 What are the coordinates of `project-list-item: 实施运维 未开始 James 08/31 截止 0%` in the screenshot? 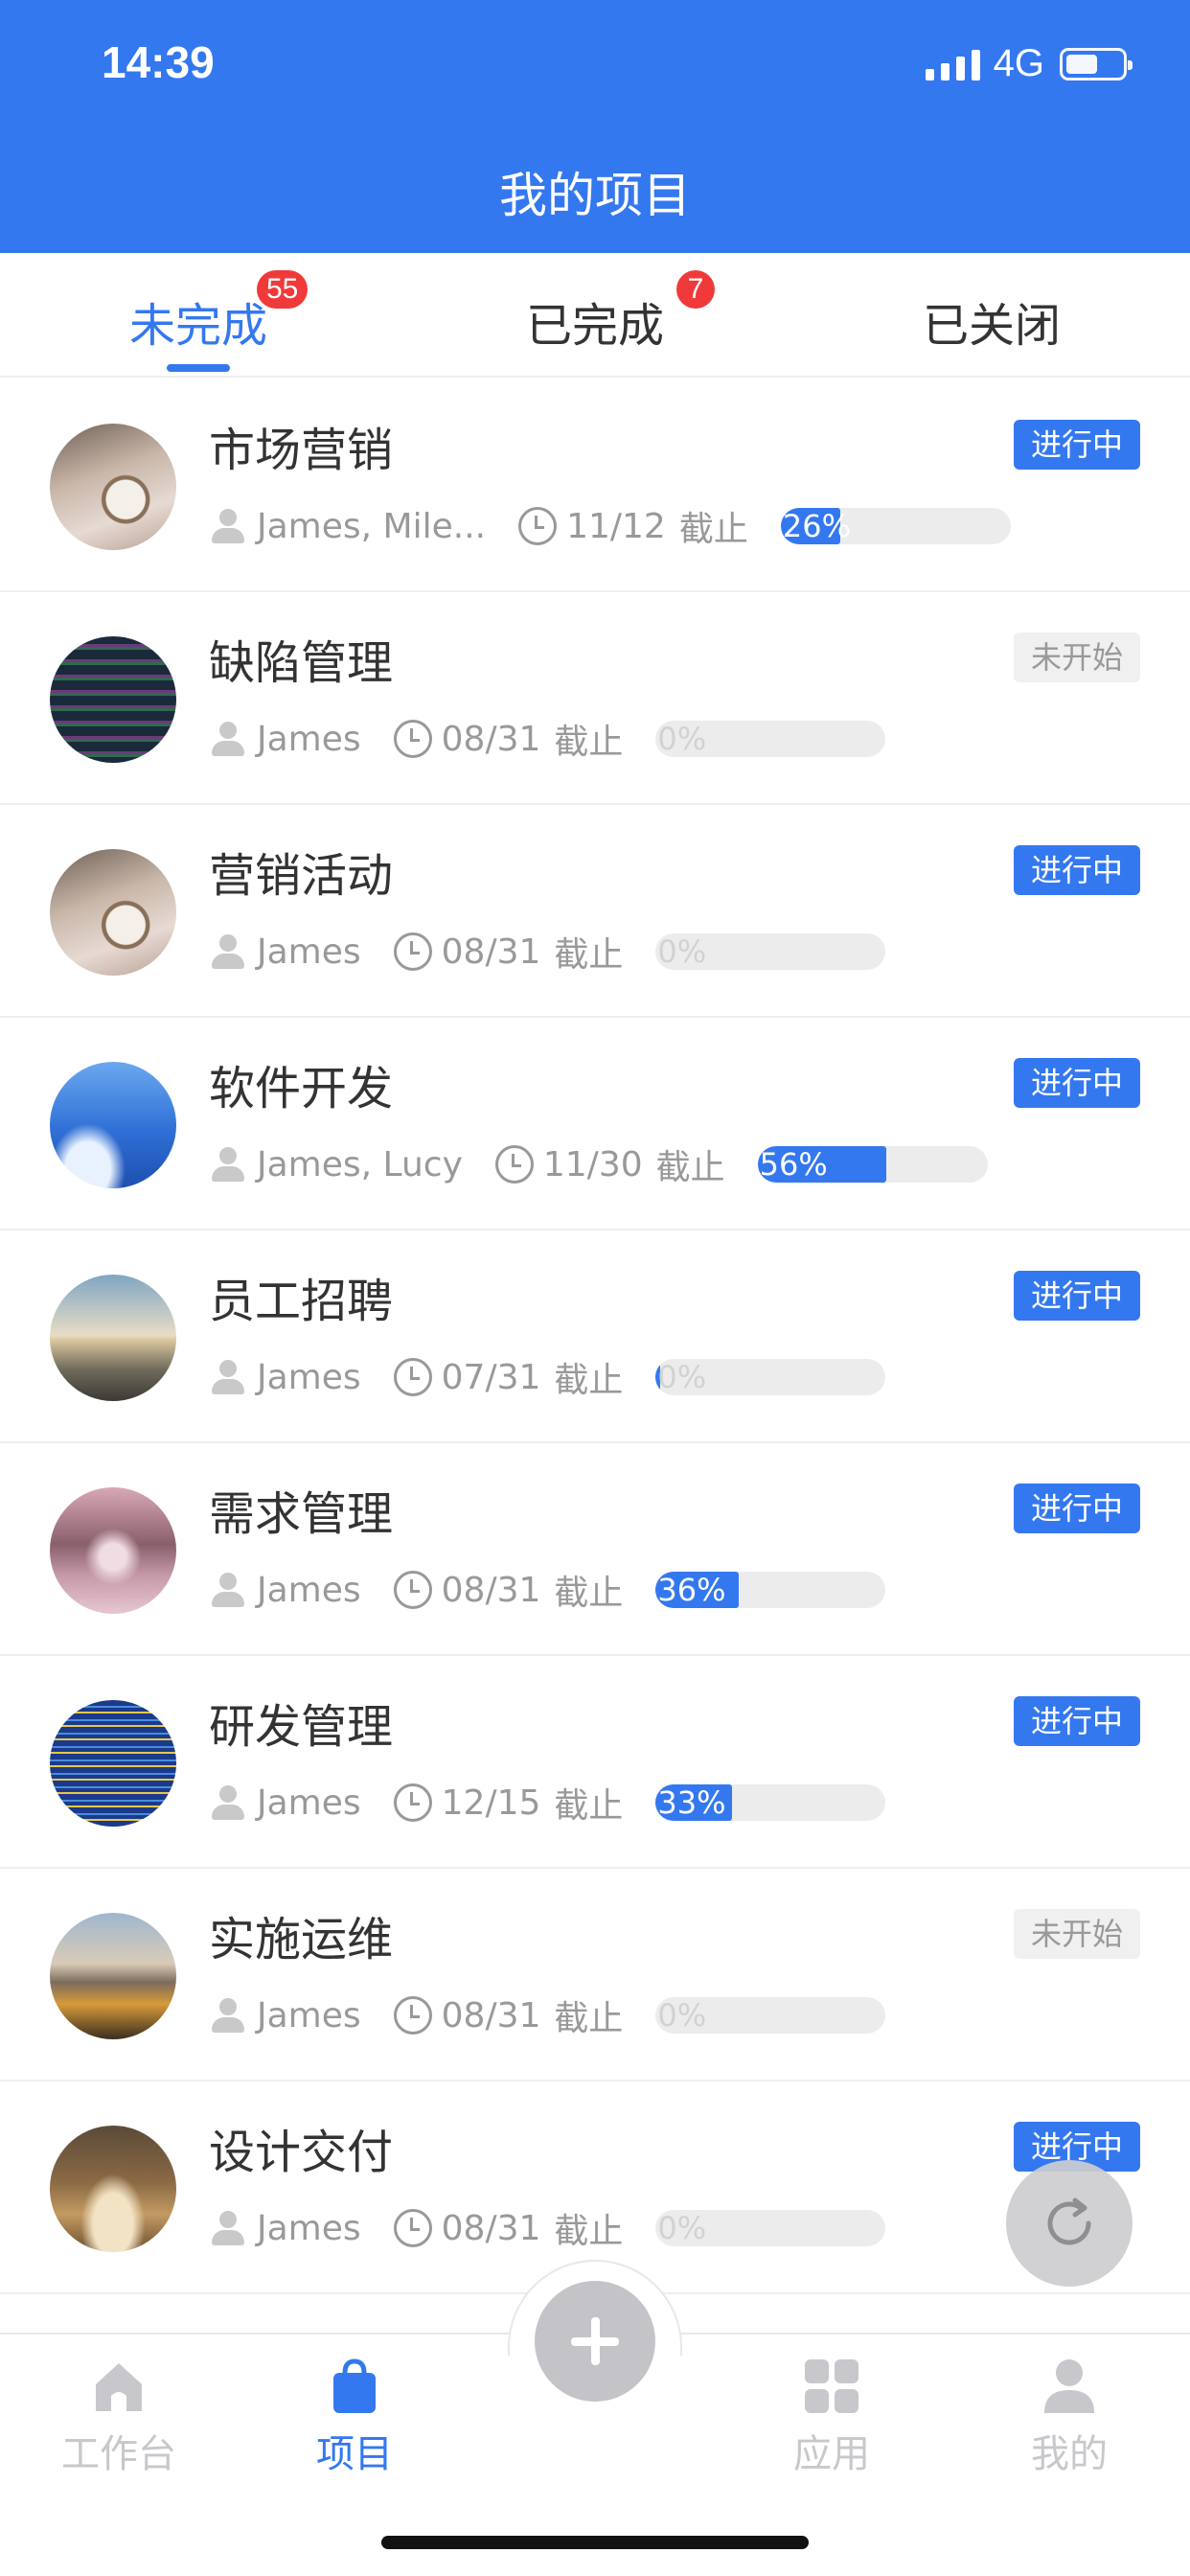 It's located at (595, 1975).